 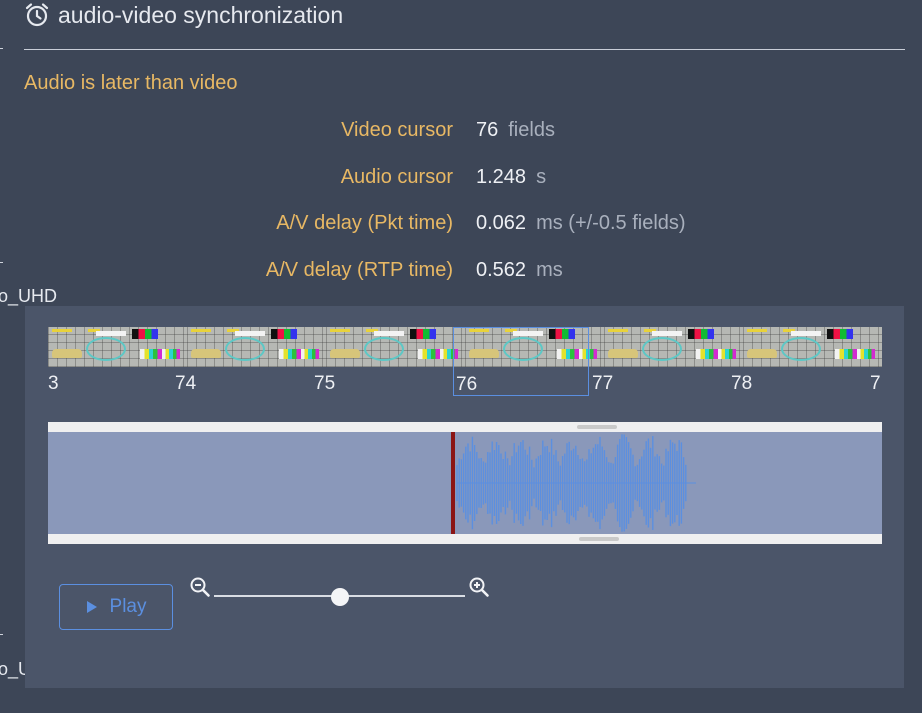 What do you see at coordinates (549, 270) in the screenshot?
I see `field-unit: ms` at bounding box center [549, 270].